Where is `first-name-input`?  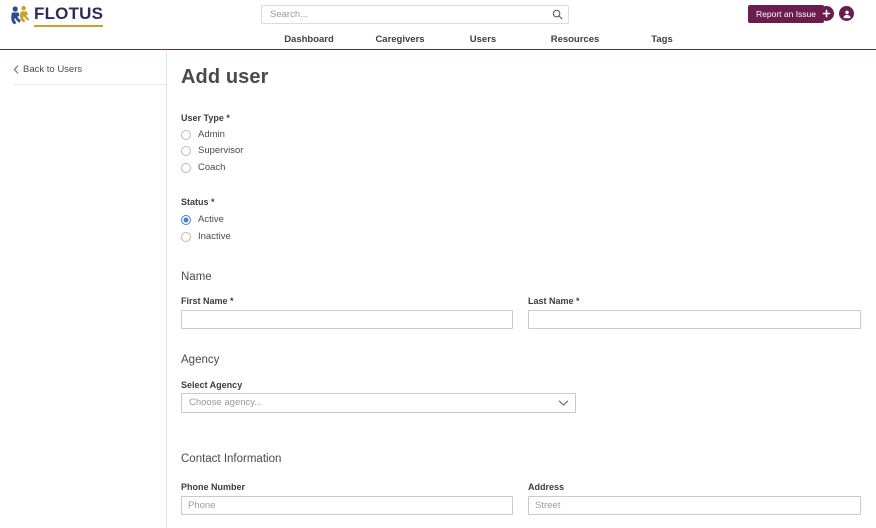
first-name-input is located at coordinates (347, 319).